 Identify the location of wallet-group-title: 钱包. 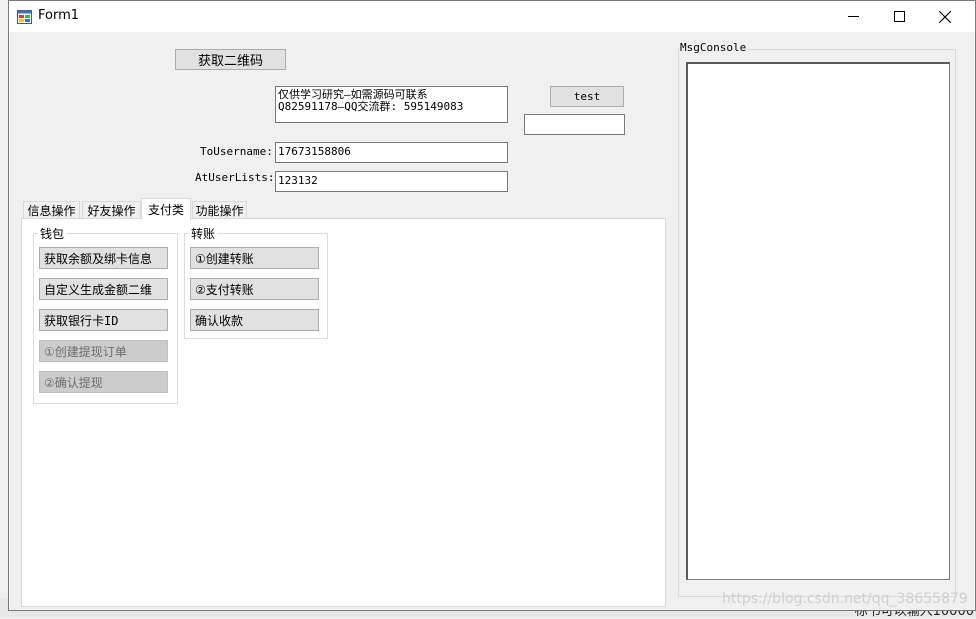
(52, 233).